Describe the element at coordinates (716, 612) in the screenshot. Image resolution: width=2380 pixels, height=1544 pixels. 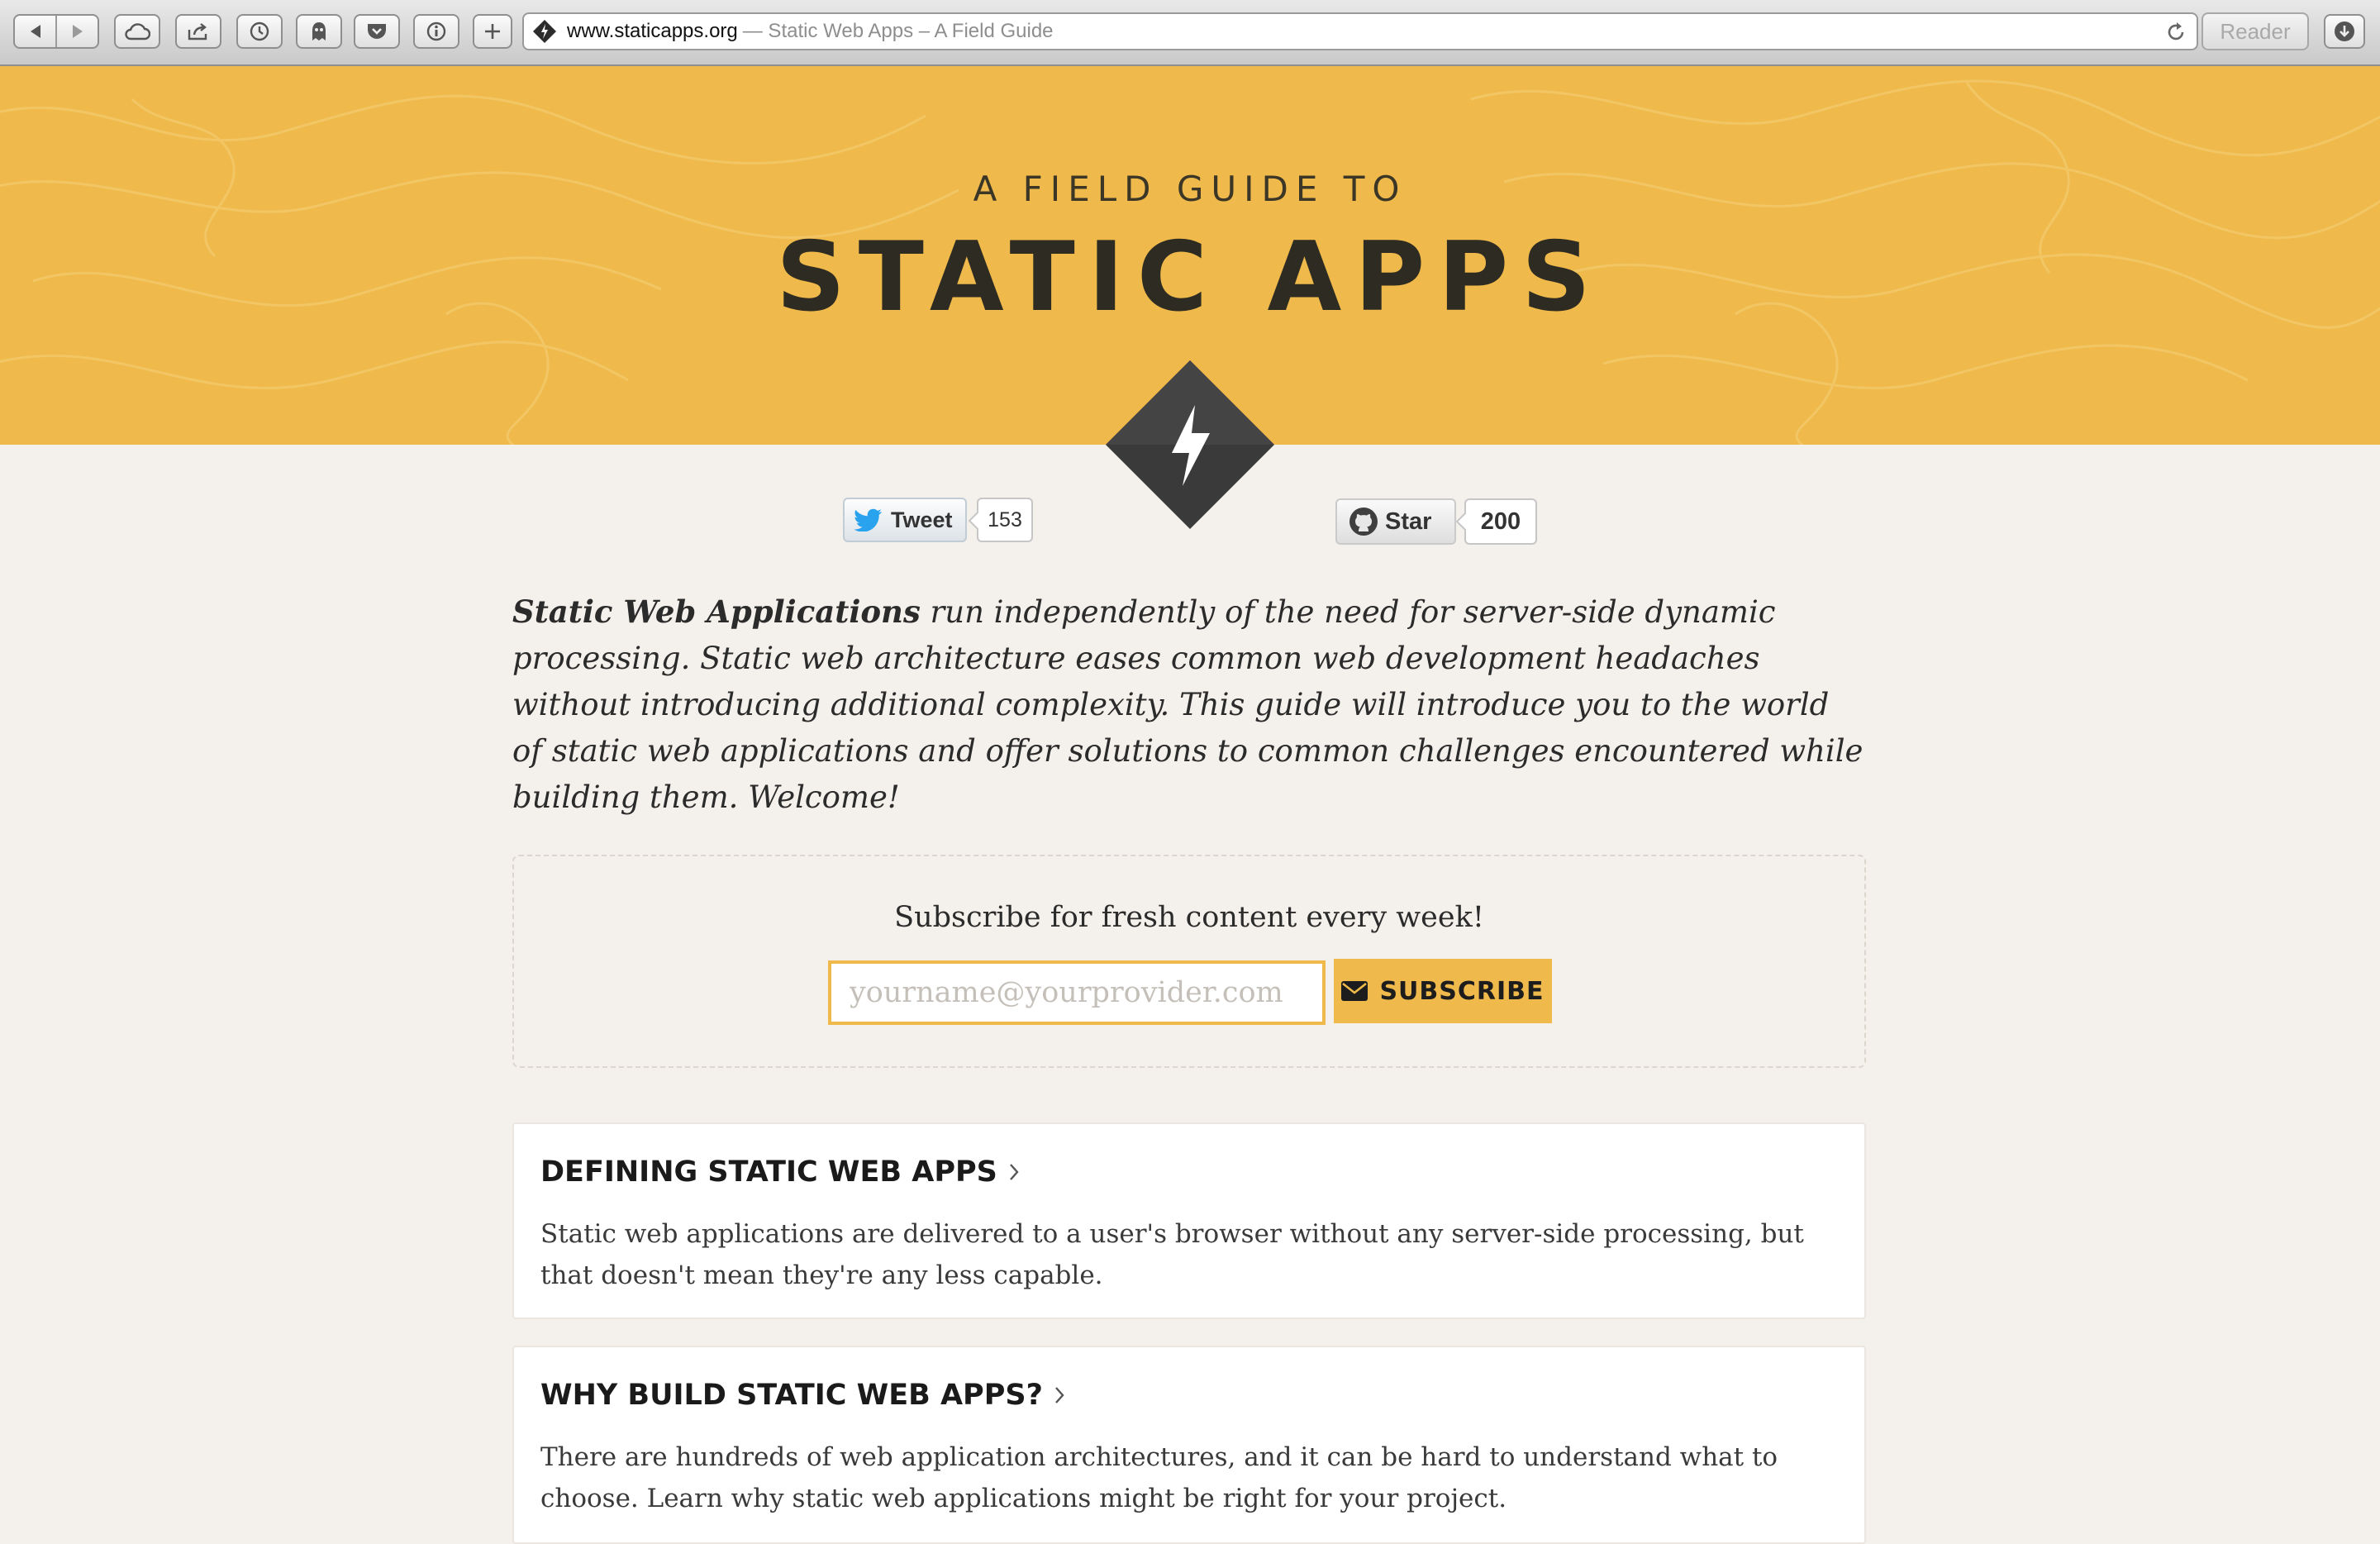
I see `intro-lead: Static Web Applications` at that location.